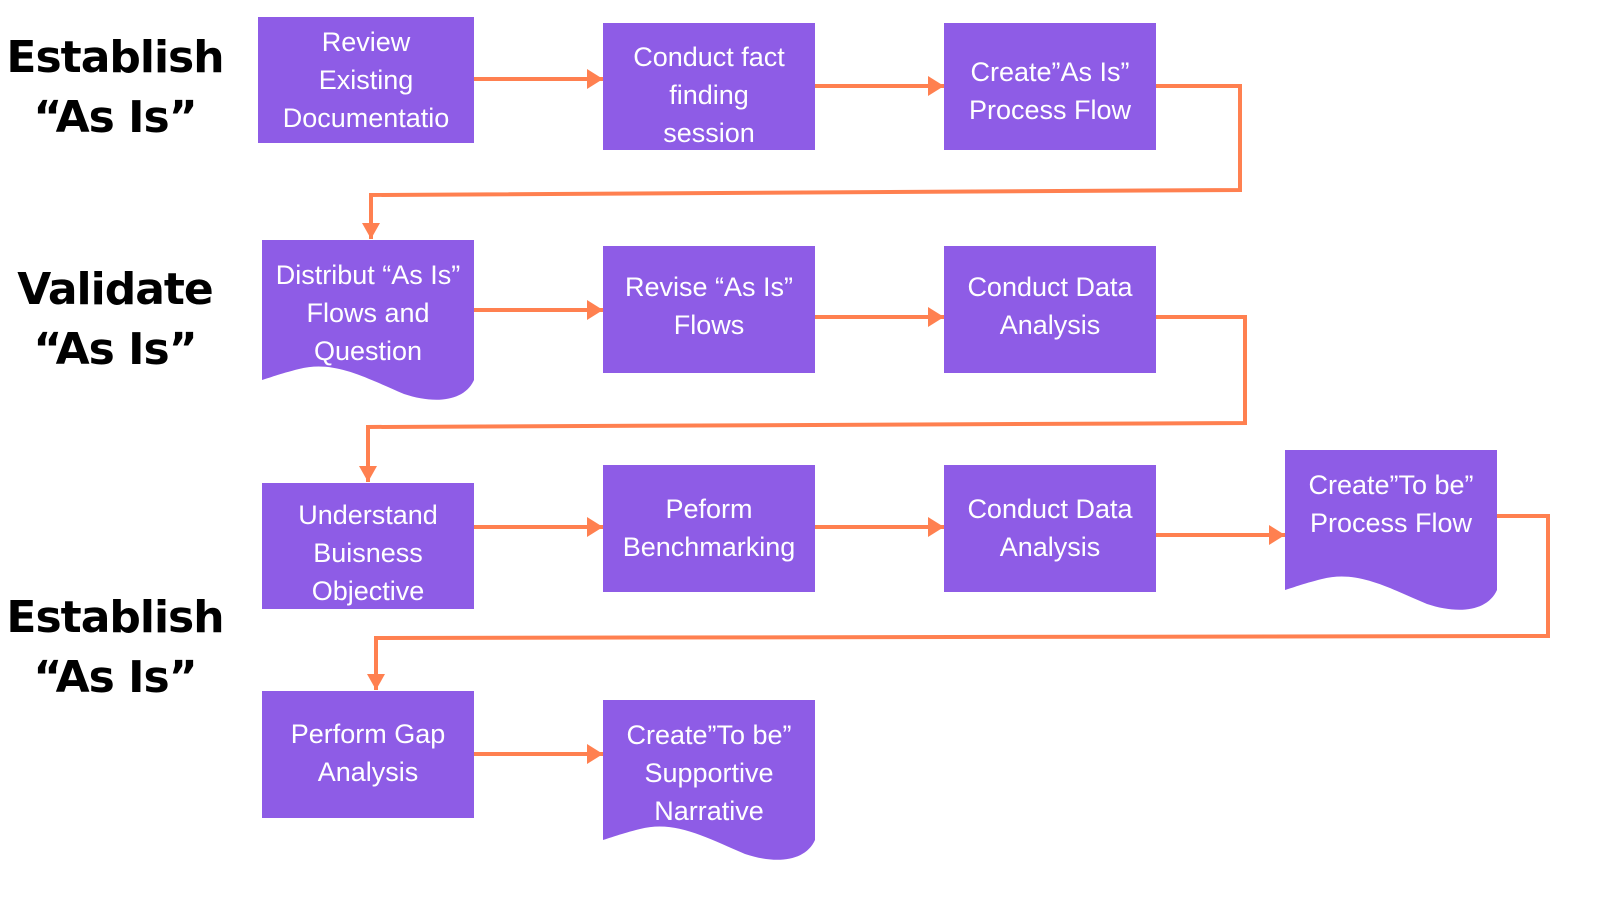 The image size is (1600, 900). Describe the element at coordinates (366, 42) in the screenshot. I see `step-label-line: Review` at that location.